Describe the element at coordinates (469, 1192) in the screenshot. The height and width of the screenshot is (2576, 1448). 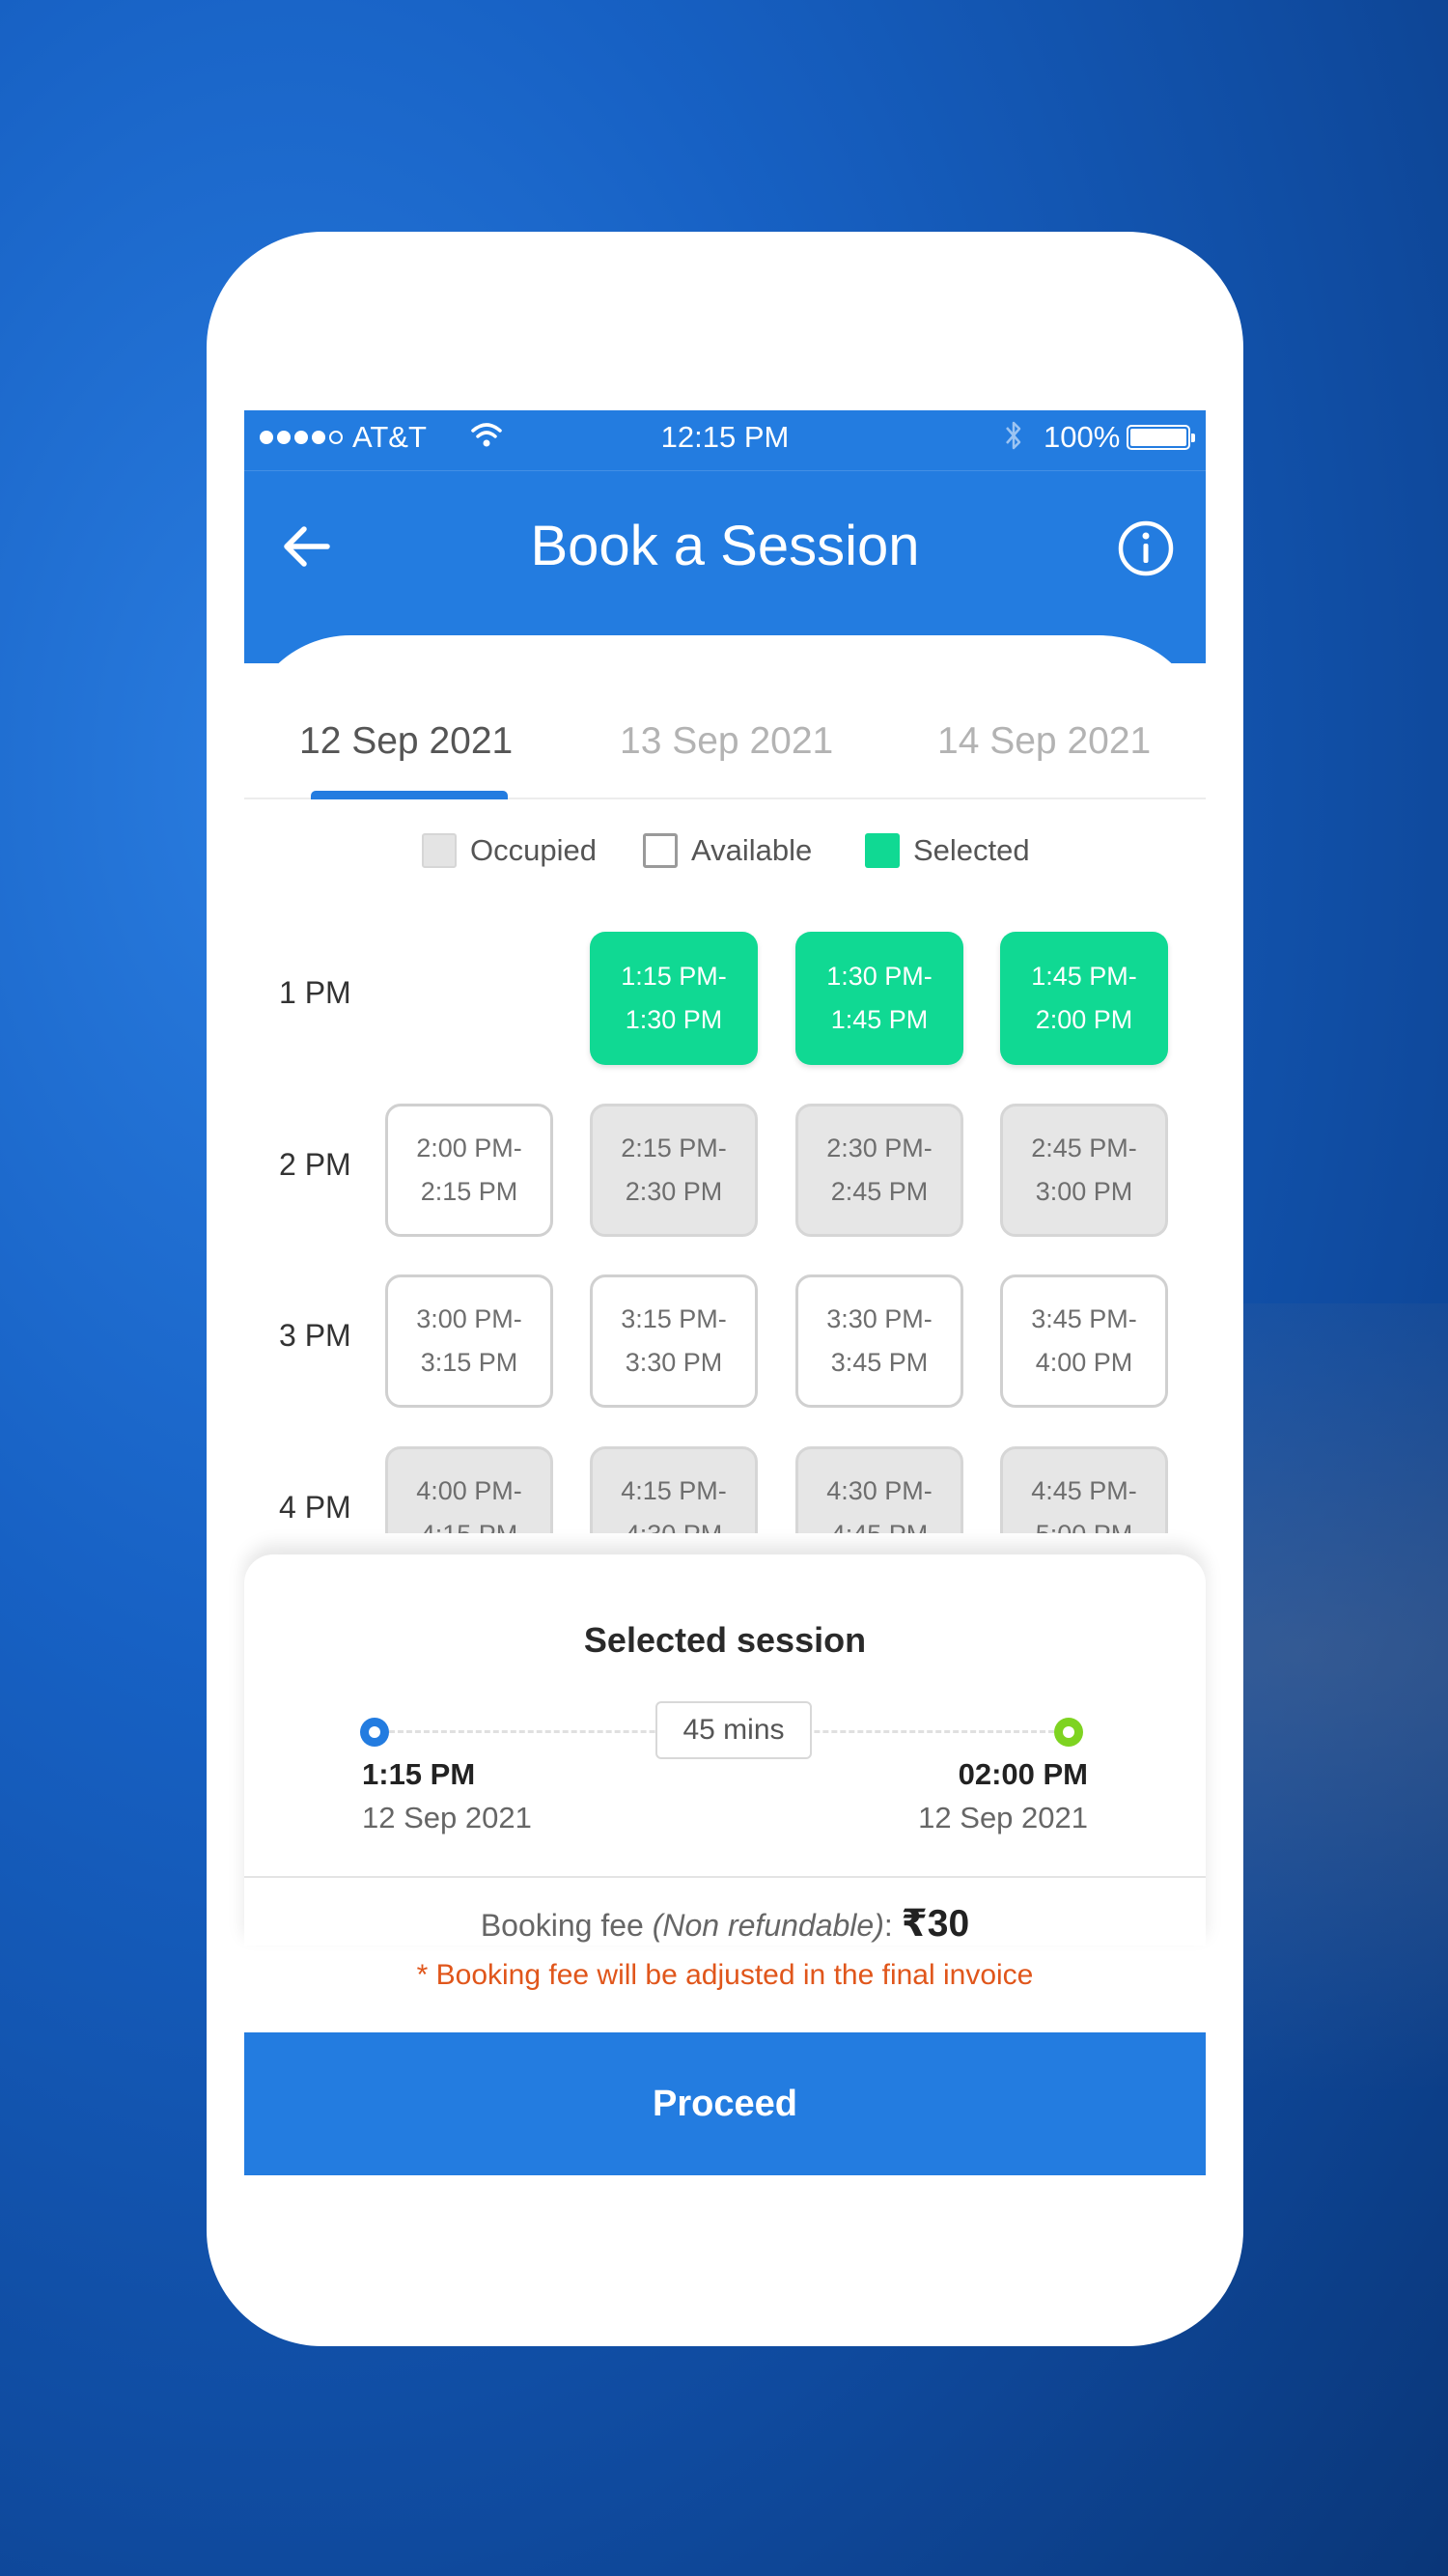
I see `slot-end: 2:15 PM` at that location.